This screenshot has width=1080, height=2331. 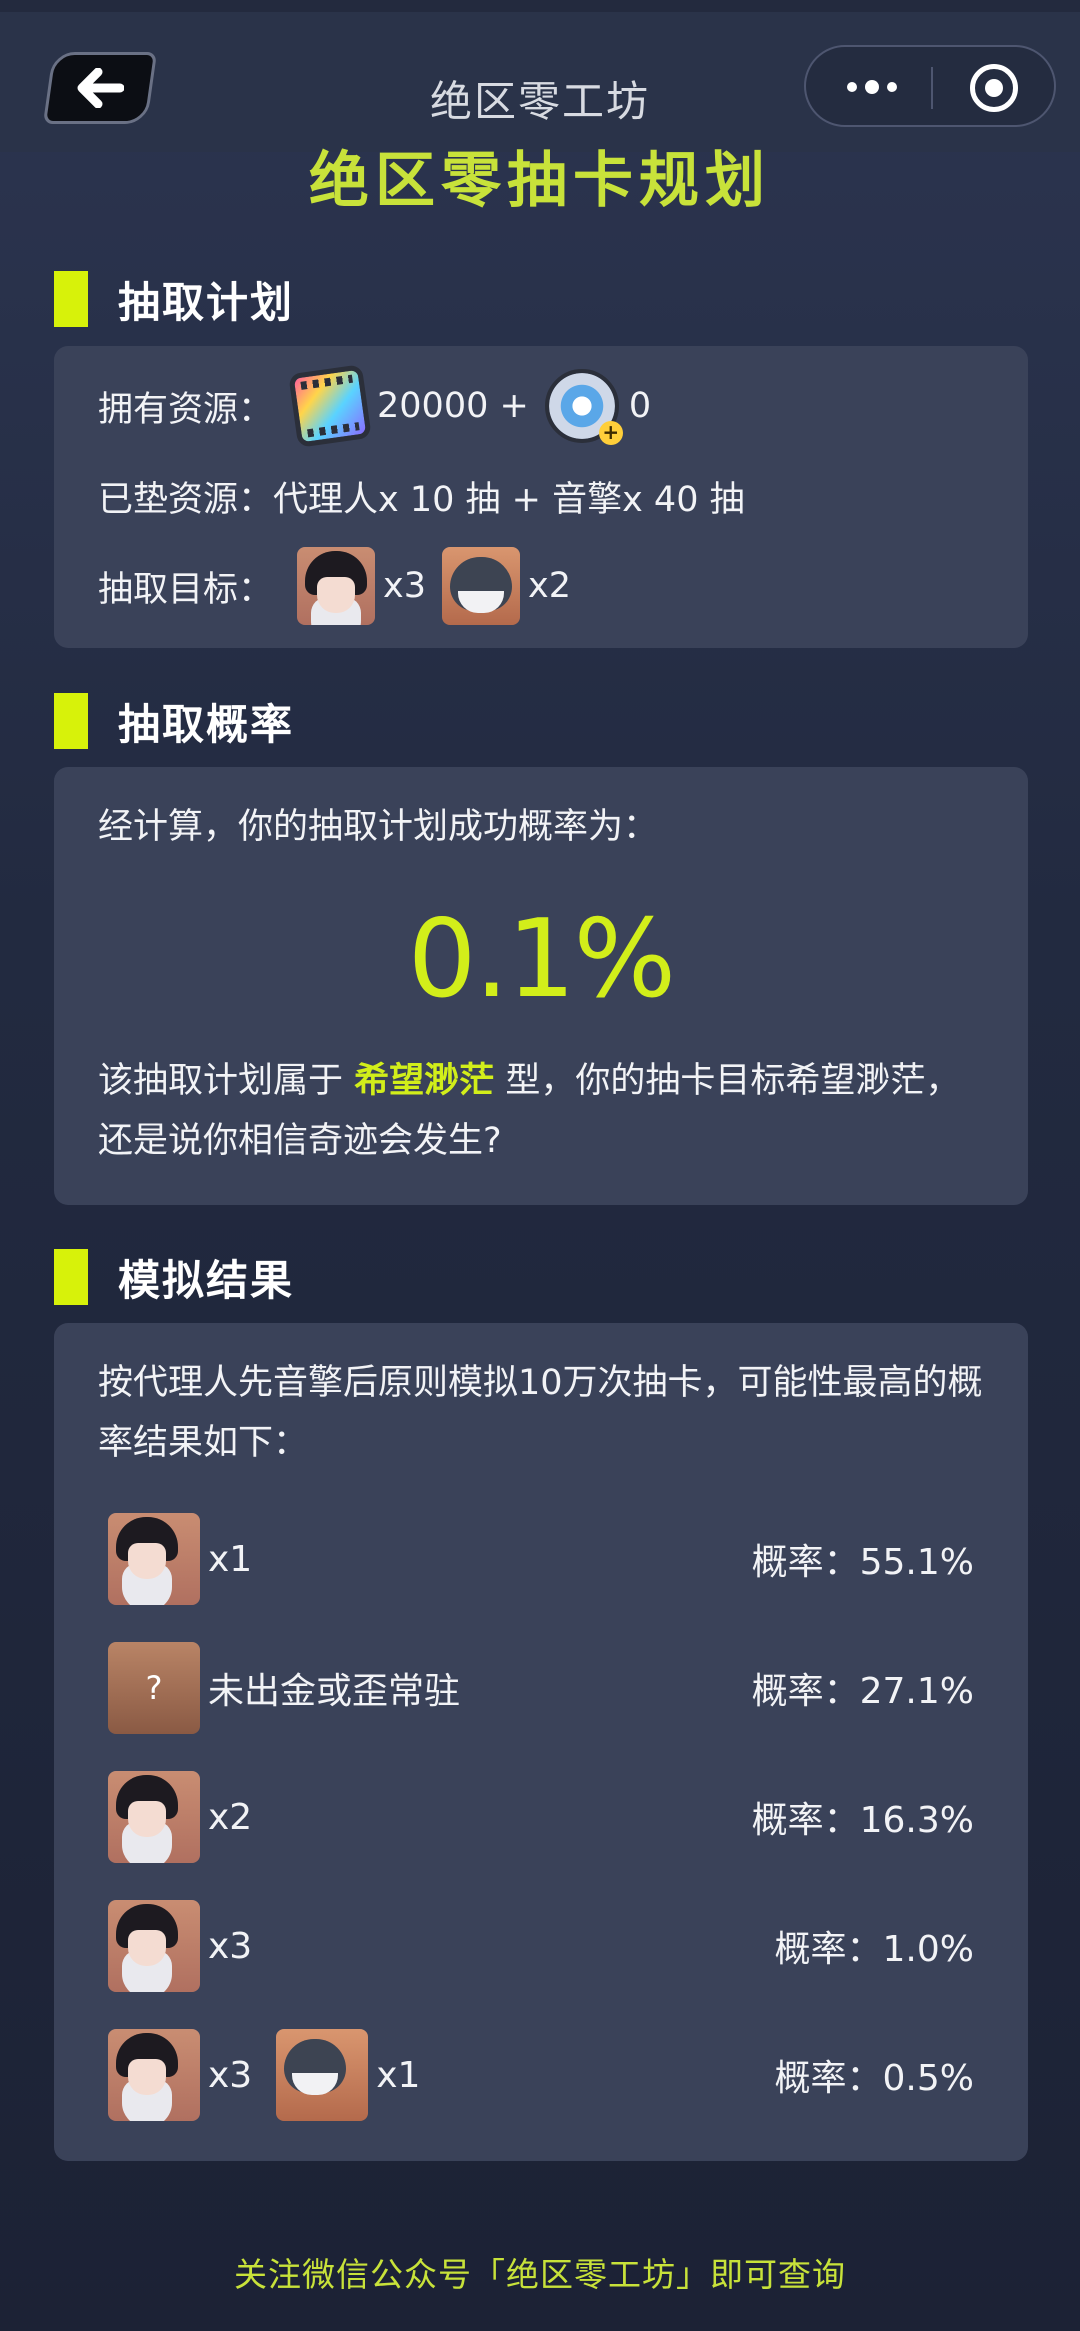 I want to click on mini-program-capsule, so click(x=930, y=86).